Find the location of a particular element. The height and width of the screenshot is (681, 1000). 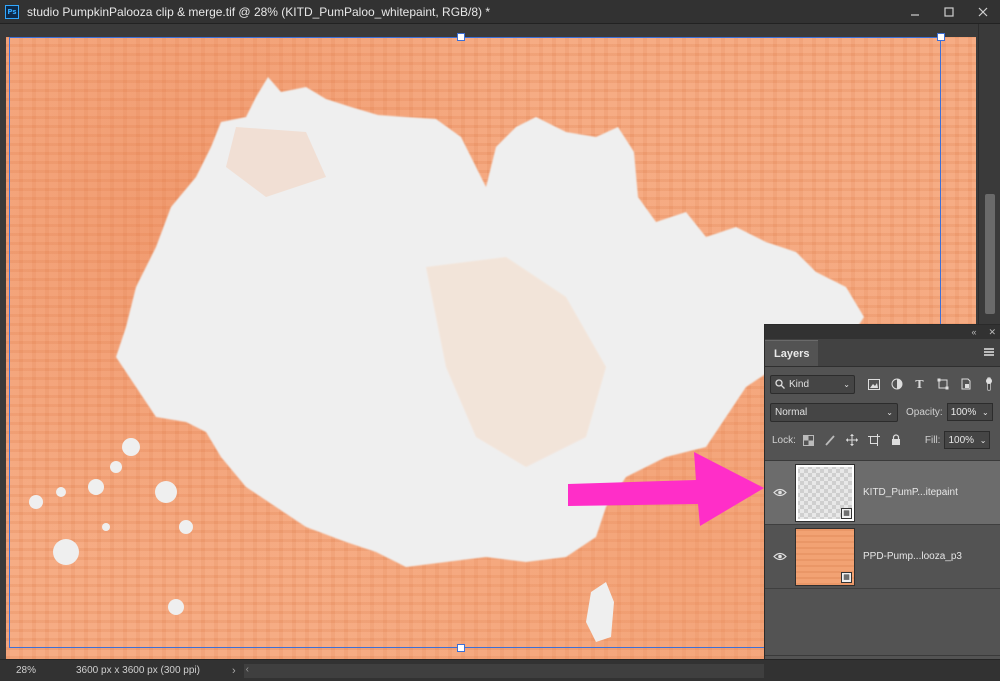

panel-dock-bar: « ✕ is located at coordinates (882, 332).